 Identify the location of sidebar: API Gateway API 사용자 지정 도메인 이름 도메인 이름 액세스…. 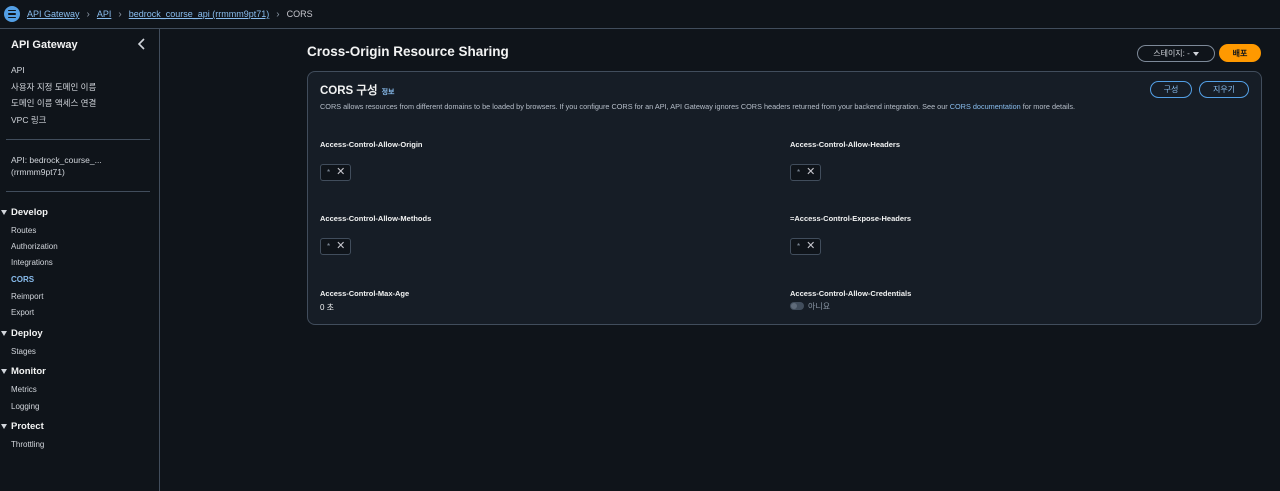
(80, 260).